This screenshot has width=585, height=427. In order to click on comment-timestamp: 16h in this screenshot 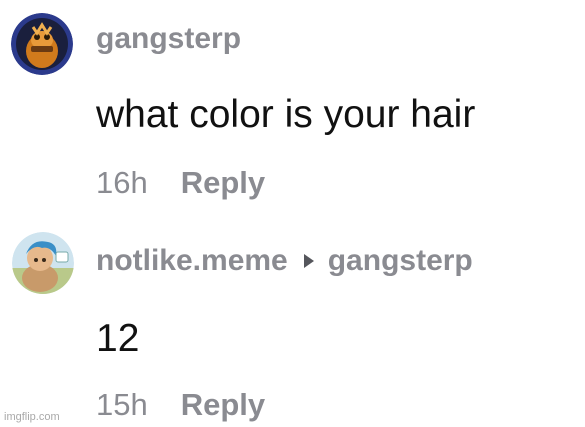, I will do `click(122, 182)`.